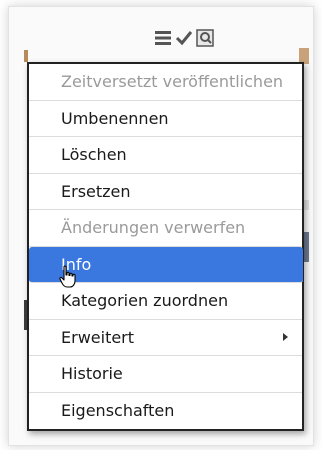  What do you see at coordinates (205, 38) in the screenshot?
I see `zoom-icon` at bounding box center [205, 38].